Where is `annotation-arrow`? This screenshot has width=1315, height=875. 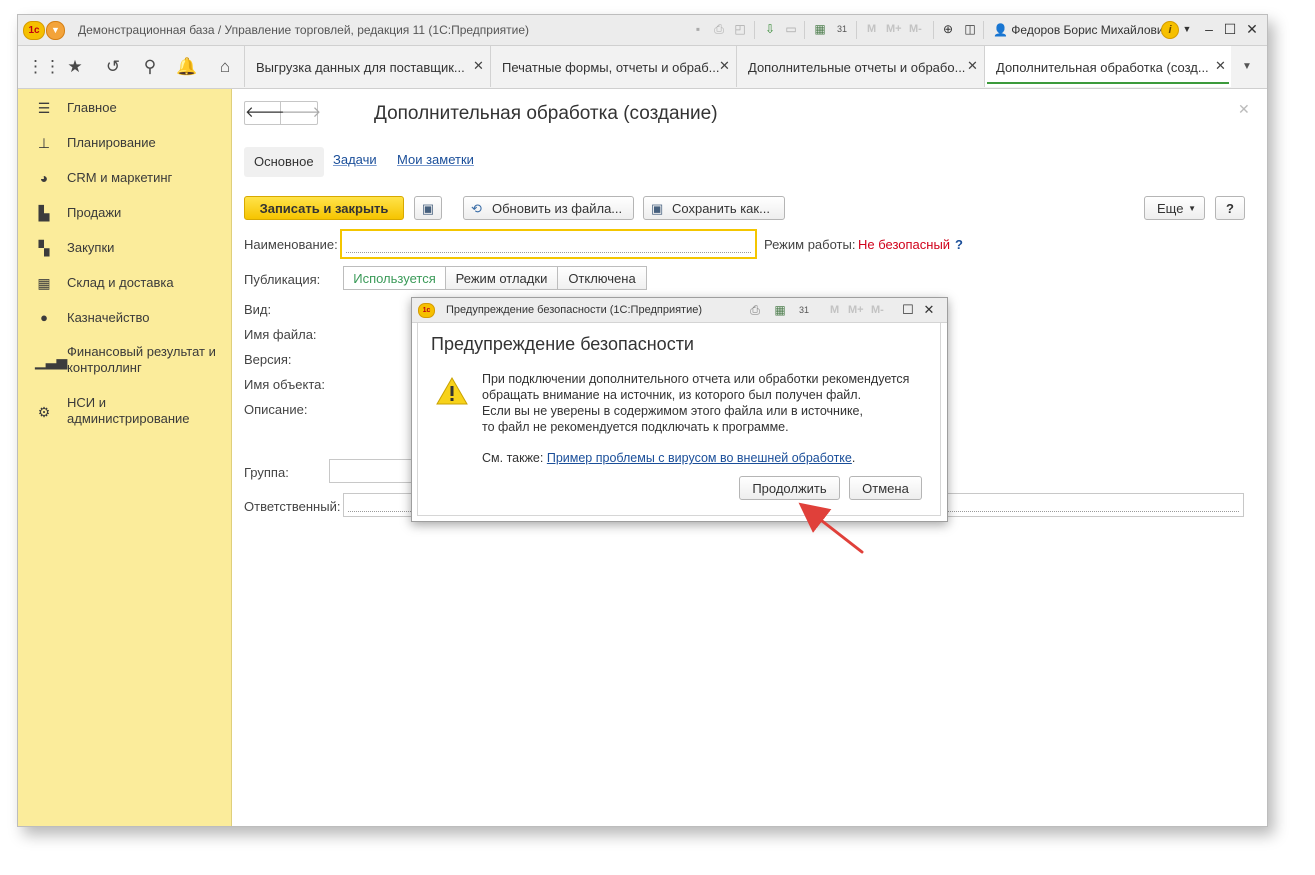 annotation-arrow is located at coordinates (831, 528).